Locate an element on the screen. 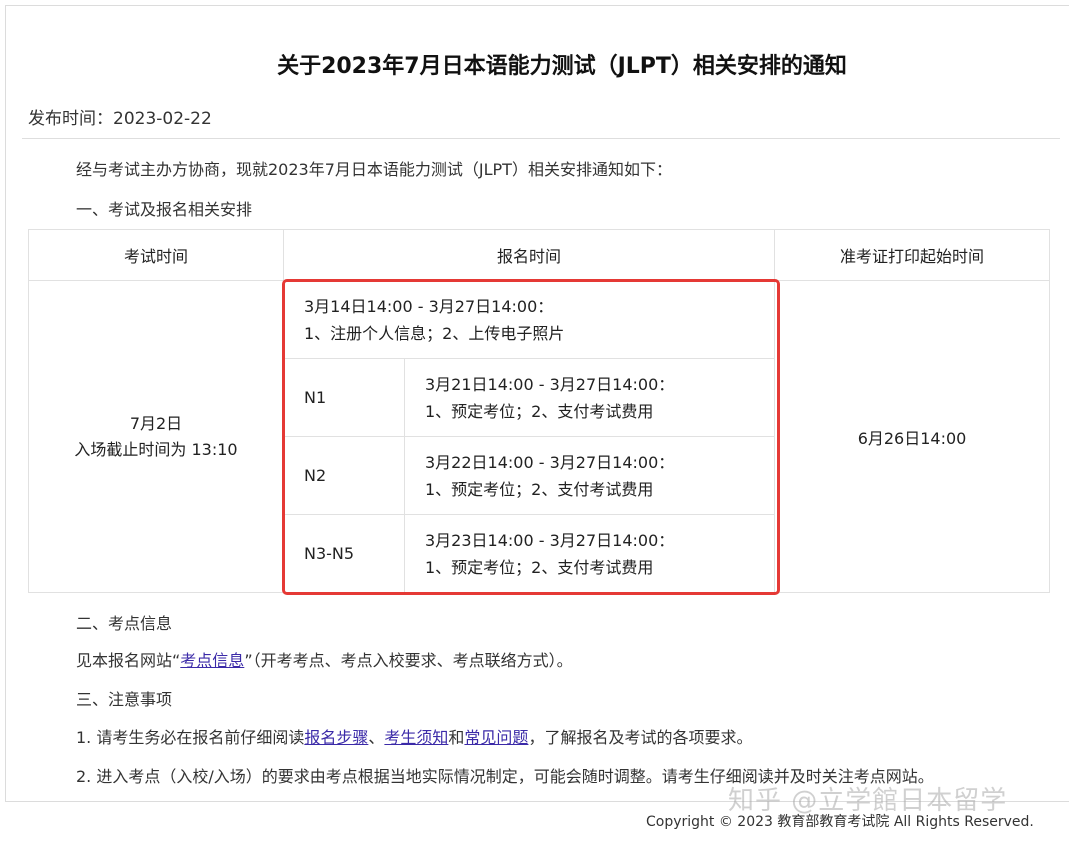  print-start-cell: 6月26日14:00 is located at coordinates (912, 436).